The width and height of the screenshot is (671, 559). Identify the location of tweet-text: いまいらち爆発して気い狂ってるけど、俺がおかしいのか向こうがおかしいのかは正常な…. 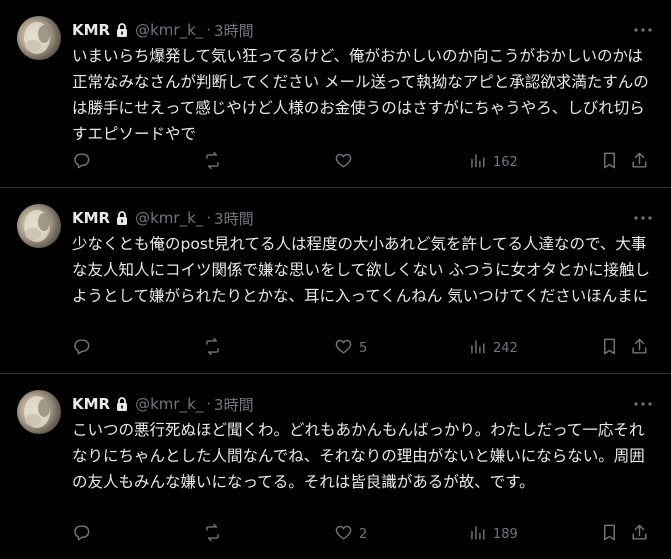
(360, 95).